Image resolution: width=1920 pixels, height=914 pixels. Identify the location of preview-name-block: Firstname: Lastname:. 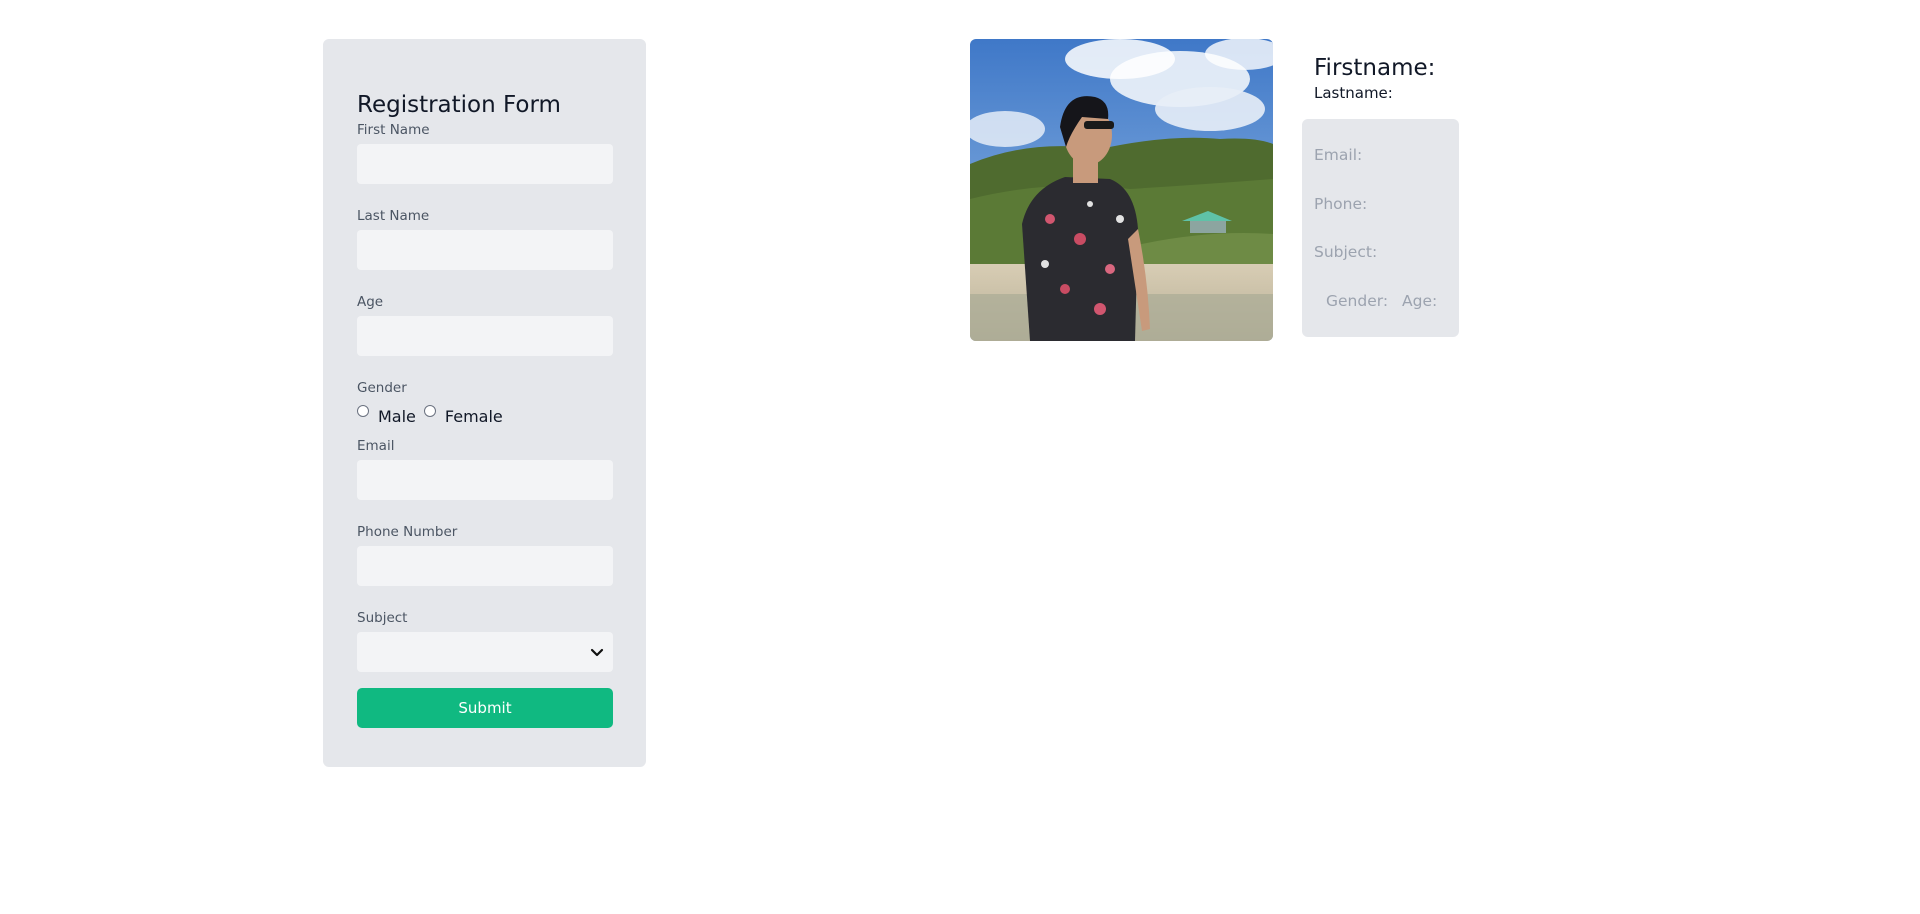
(1374, 78).